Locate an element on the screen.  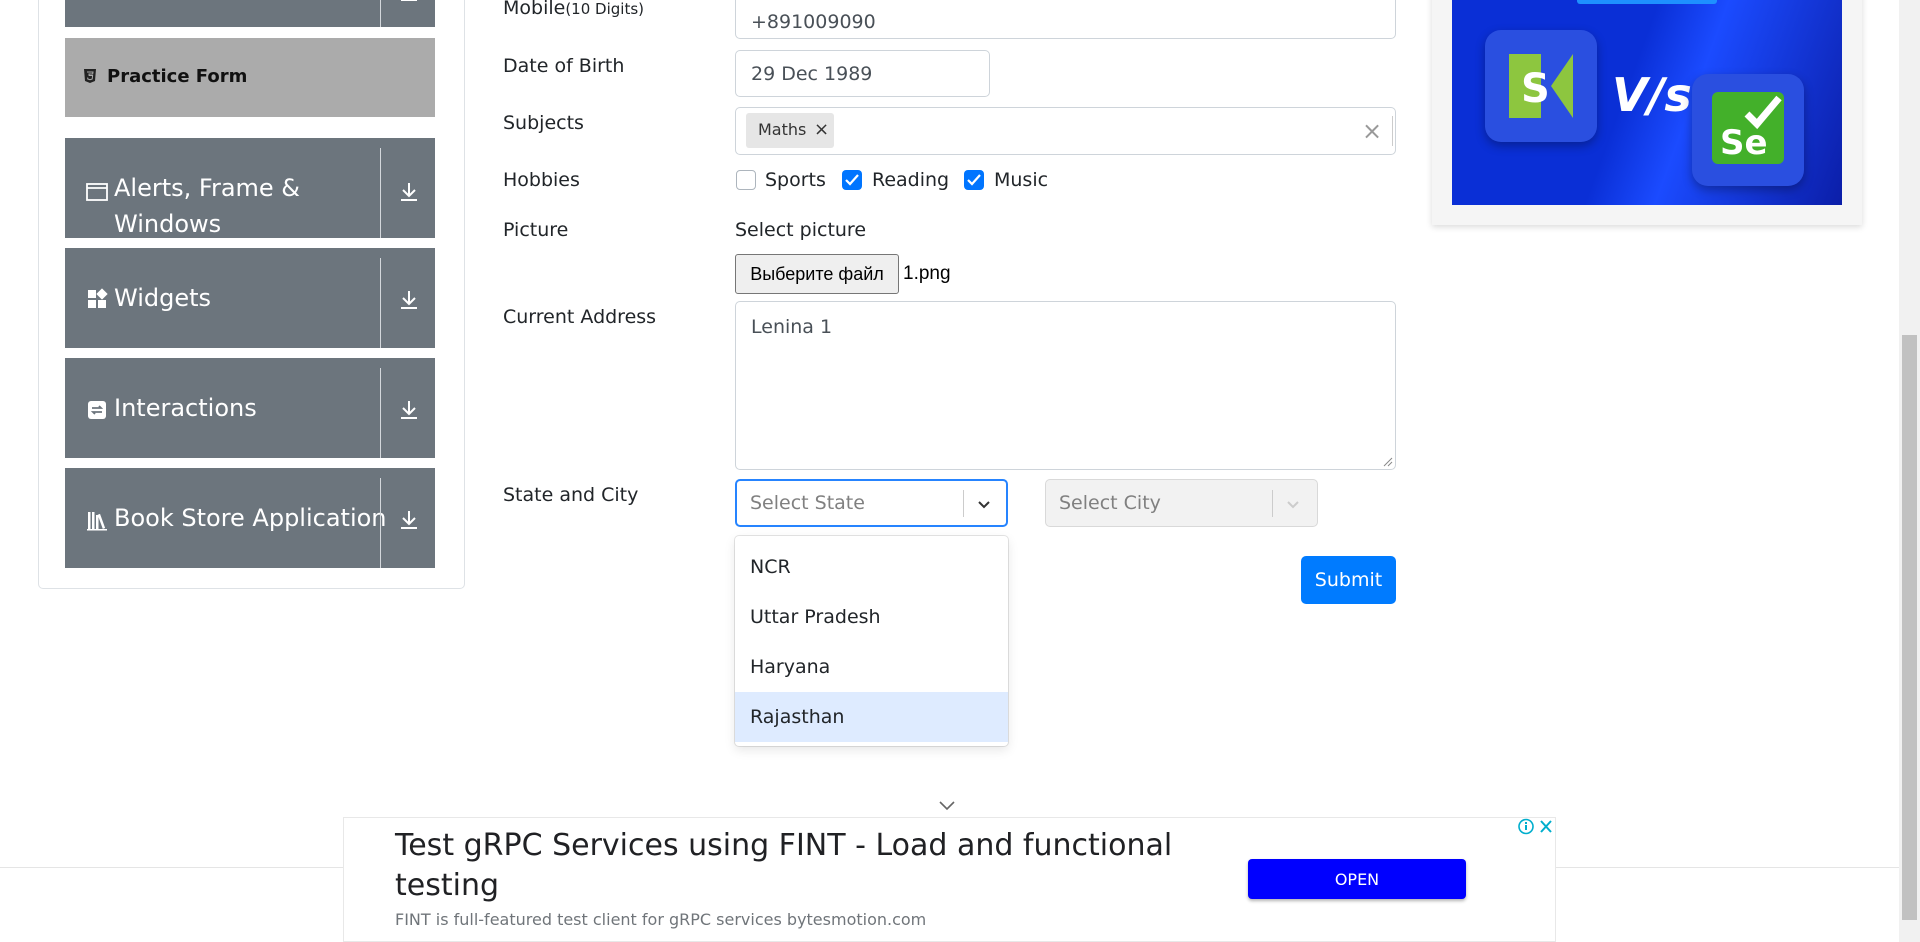
books-icon is located at coordinates (97, 521).